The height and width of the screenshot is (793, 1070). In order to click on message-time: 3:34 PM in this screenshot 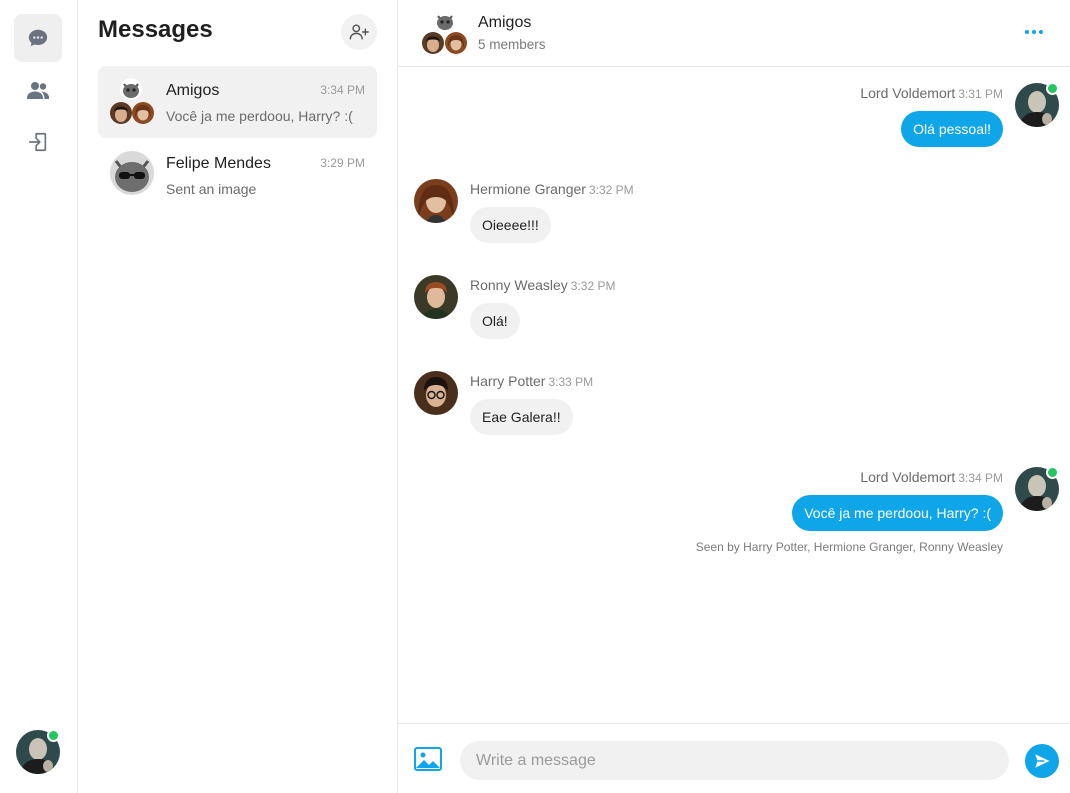, I will do `click(980, 478)`.